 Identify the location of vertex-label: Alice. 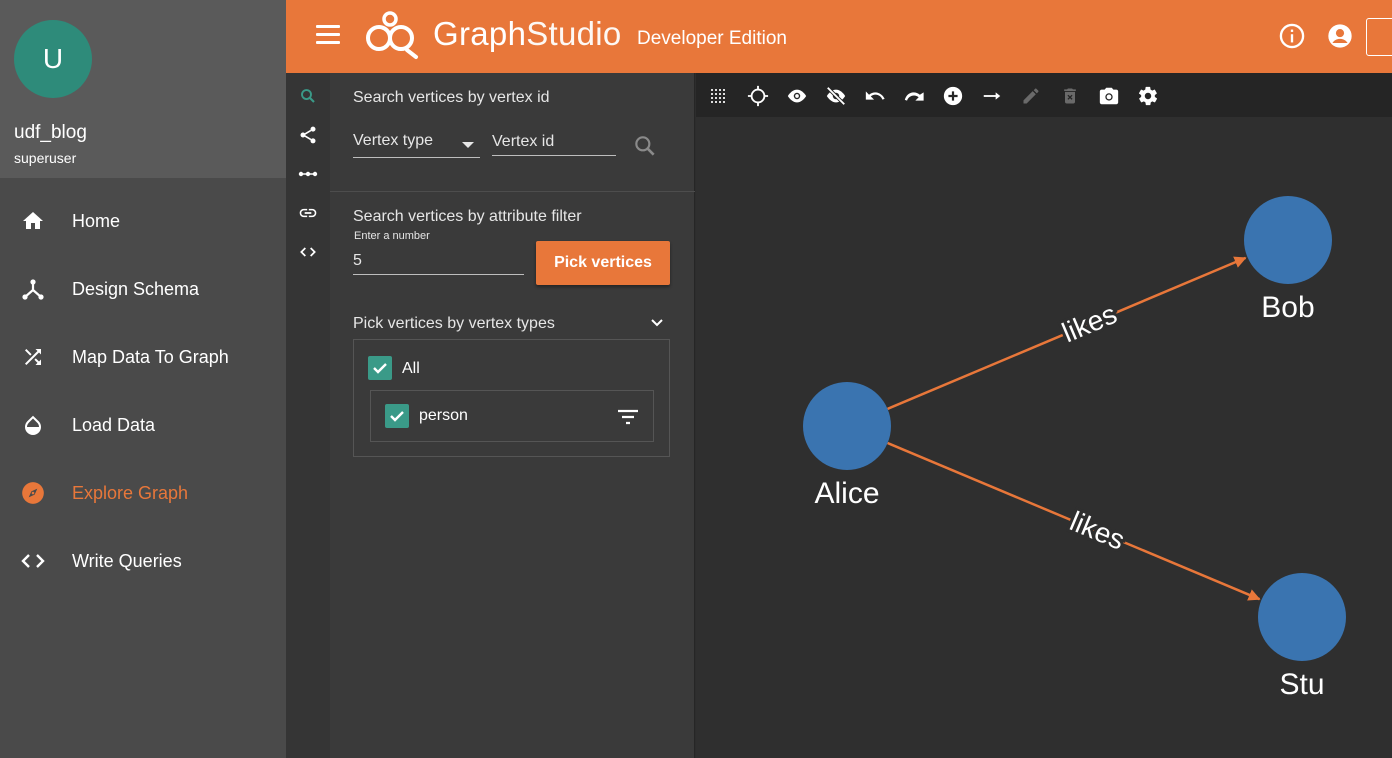
(846, 493).